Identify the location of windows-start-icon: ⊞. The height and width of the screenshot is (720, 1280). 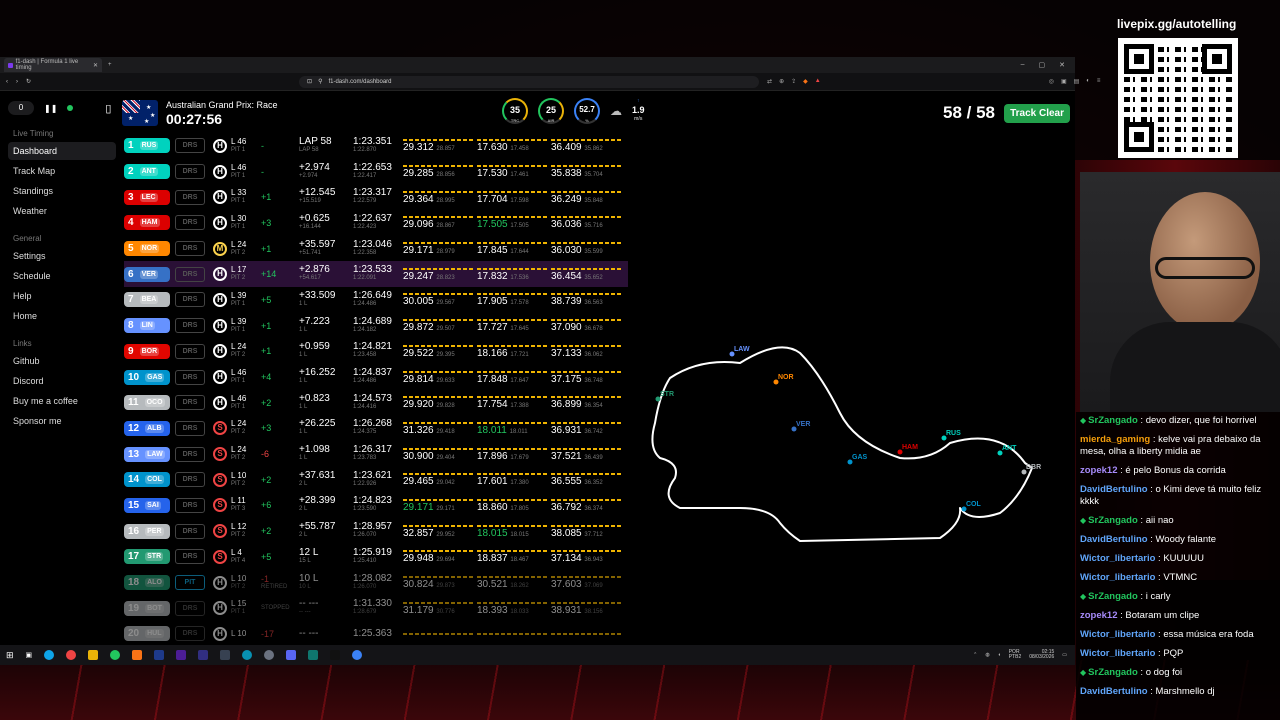
(10, 655).